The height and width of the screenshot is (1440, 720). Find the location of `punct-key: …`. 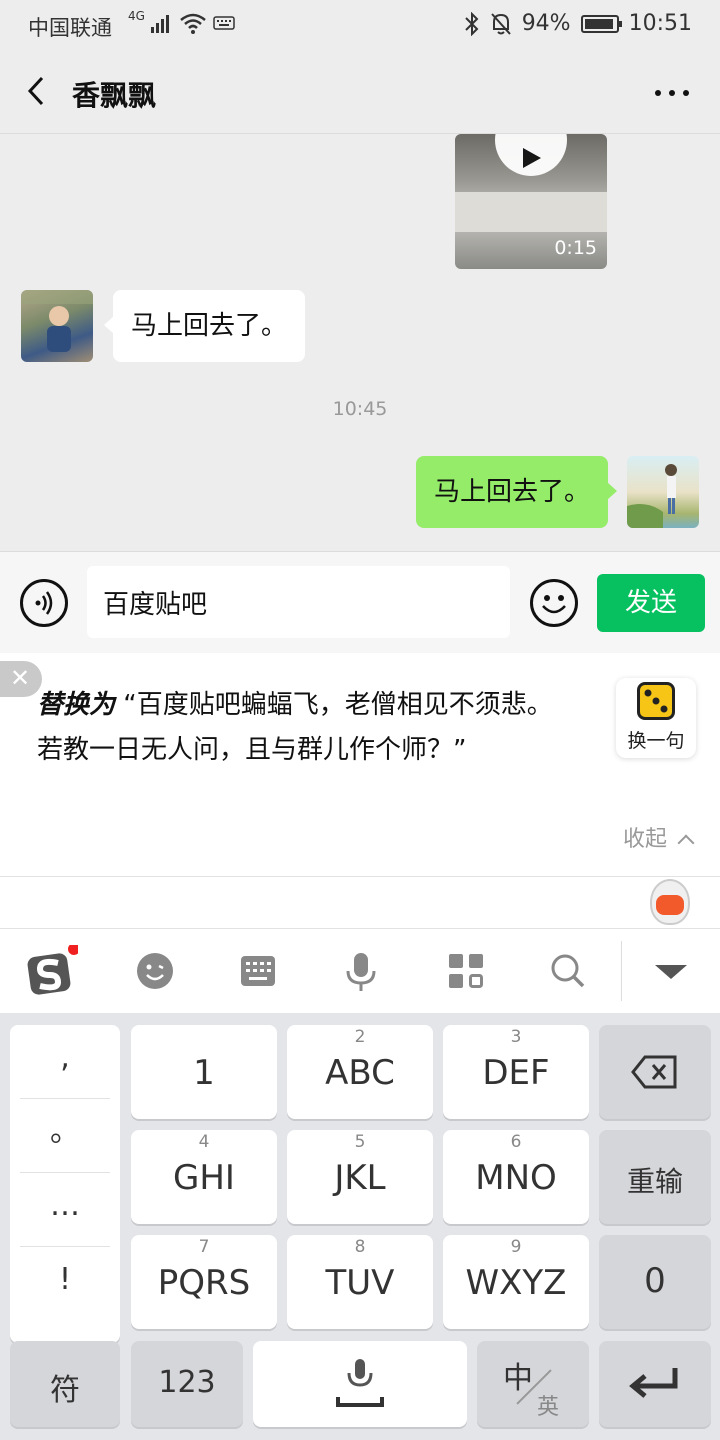

punct-key: … is located at coordinates (65, 1210).